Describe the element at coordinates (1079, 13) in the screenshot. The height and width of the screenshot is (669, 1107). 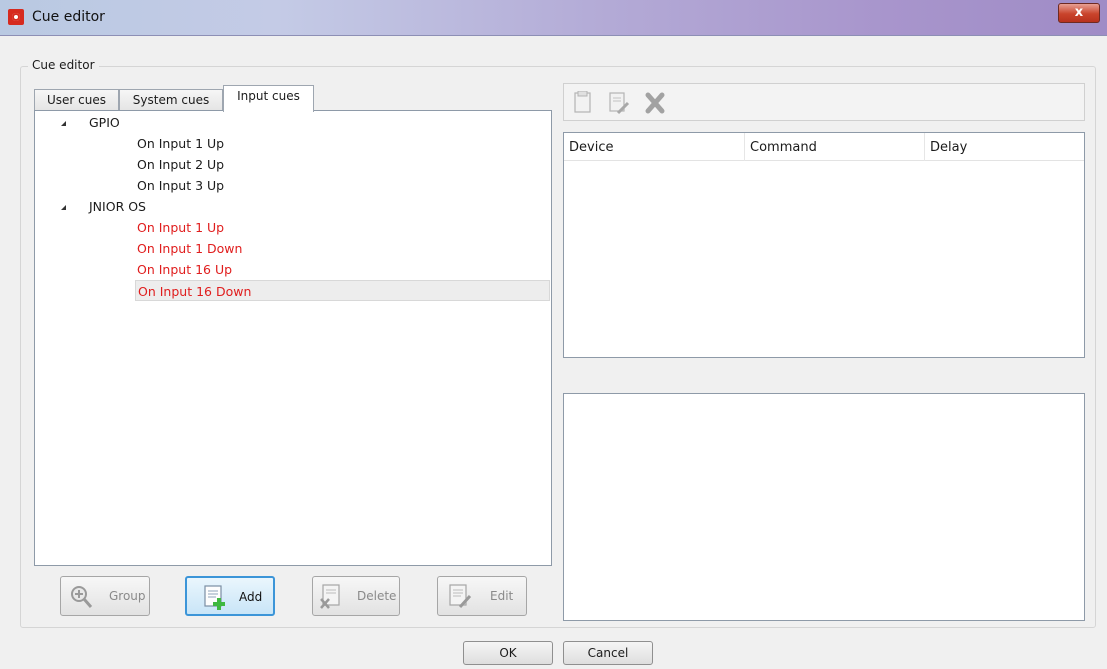
I see `close-button: x` at that location.